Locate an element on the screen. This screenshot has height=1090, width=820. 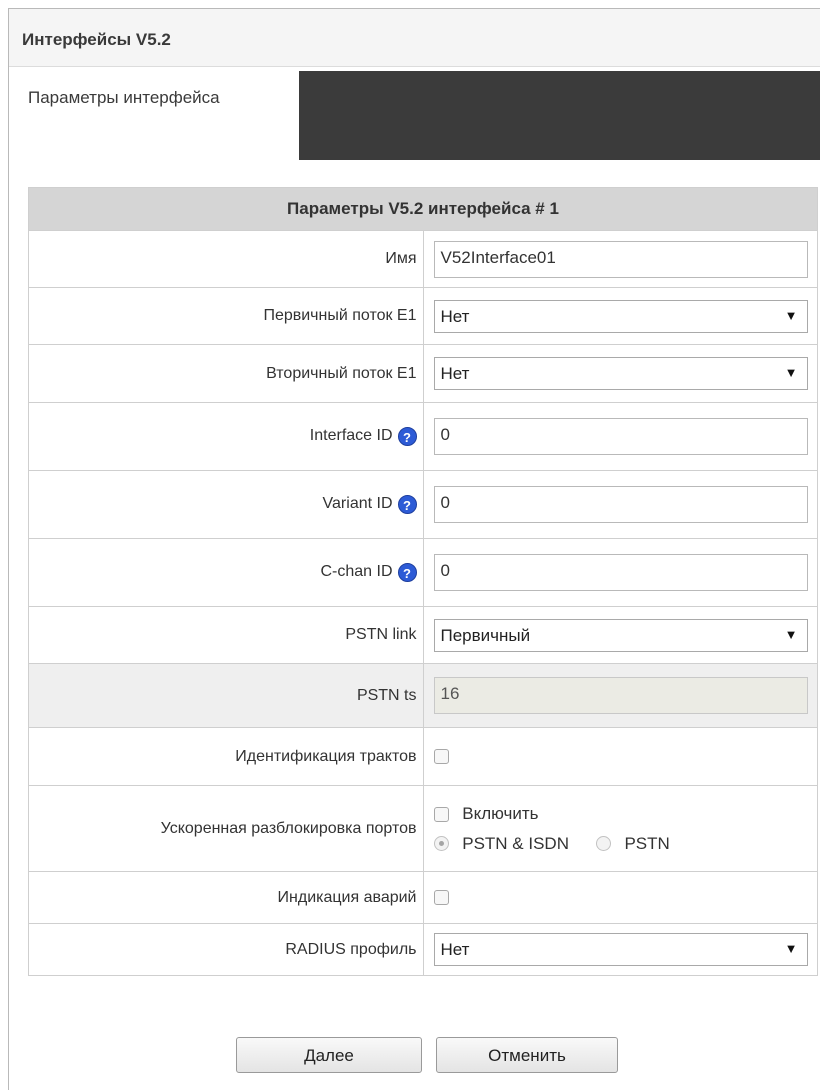
next-button: Далее is located at coordinates (329, 1055).